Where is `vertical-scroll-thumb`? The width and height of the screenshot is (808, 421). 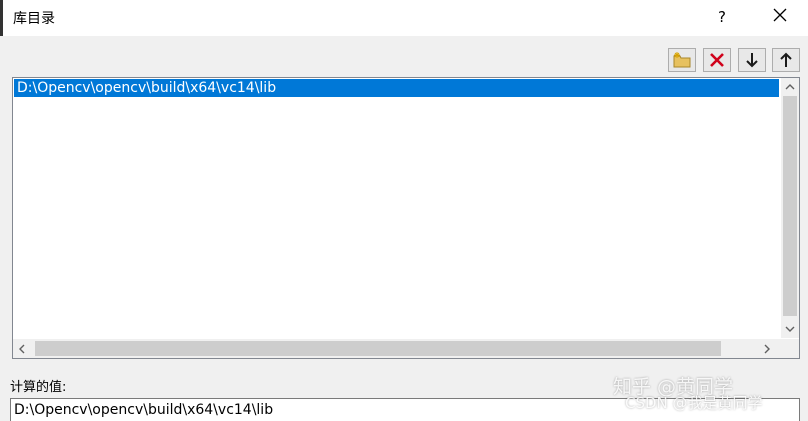
vertical-scroll-thumb is located at coordinates (790, 206).